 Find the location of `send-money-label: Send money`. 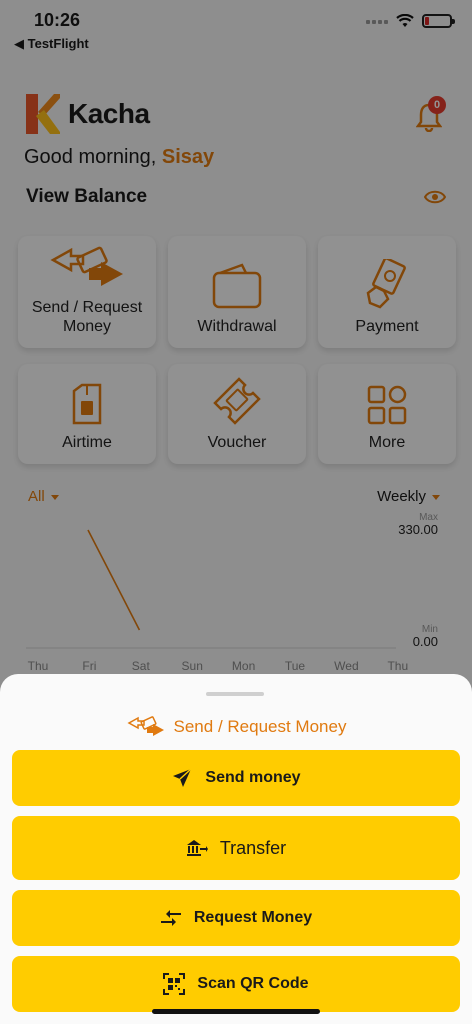

send-money-label: Send money is located at coordinates (253, 777).